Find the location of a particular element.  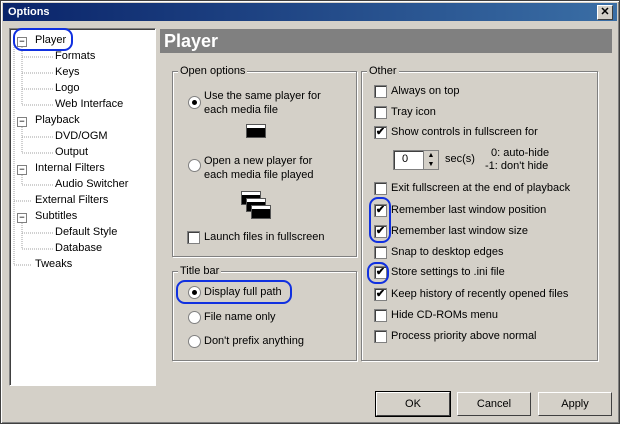

remember-size-label: Remember last window size is located at coordinates (459, 231).